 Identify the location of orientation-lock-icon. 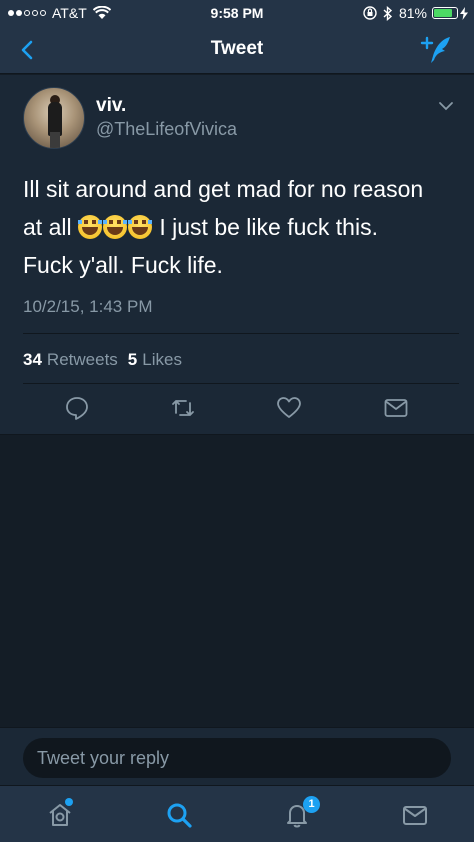
(370, 13).